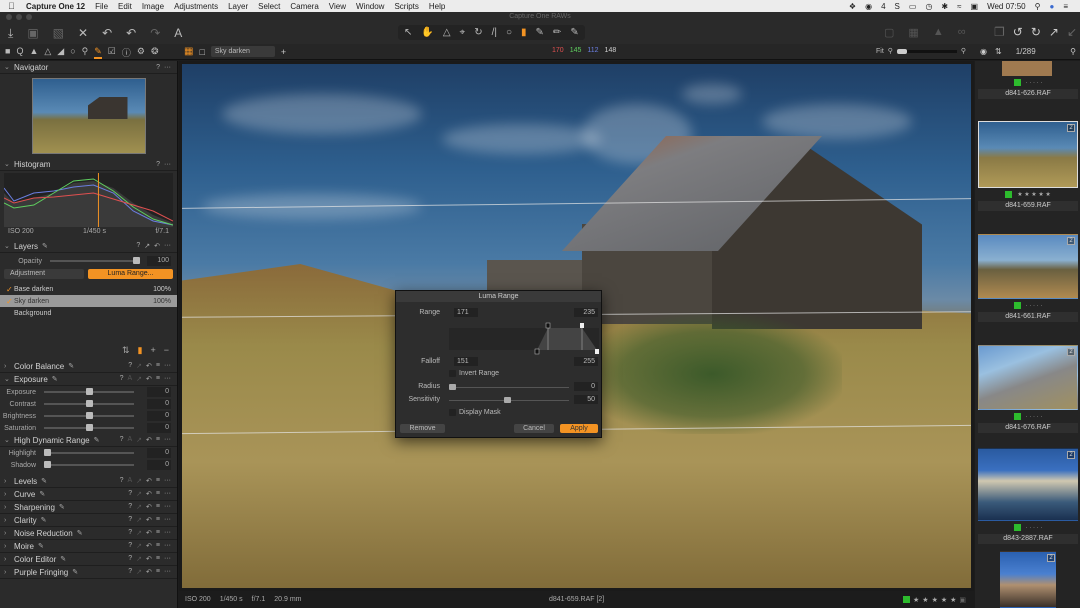  Describe the element at coordinates (85, 52) in the screenshot. I see `search-tab-icon: ⚲` at that location.